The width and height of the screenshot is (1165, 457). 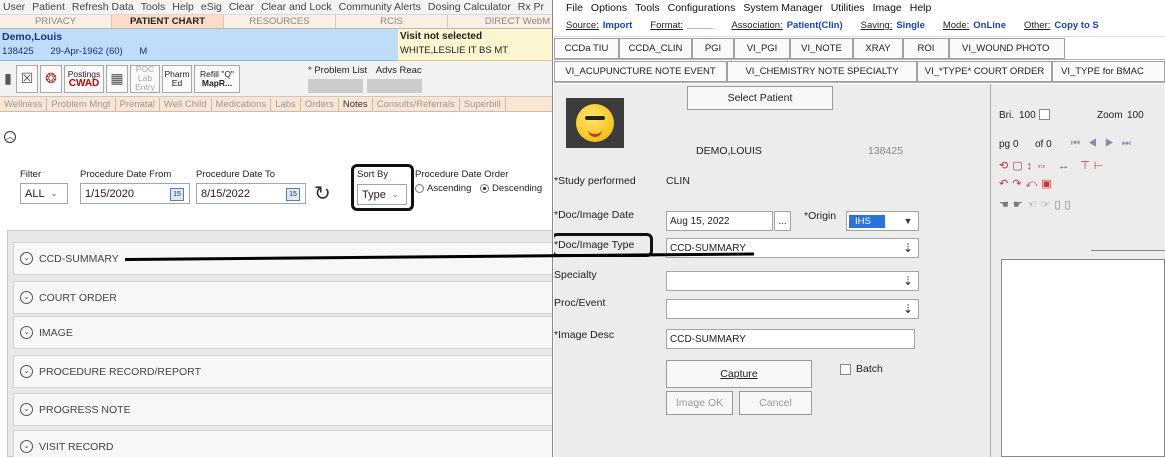 What do you see at coordinates (719, 221) in the screenshot?
I see `doc-image-date-input: Aug 15, 2022` at bounding box center [719, 221].